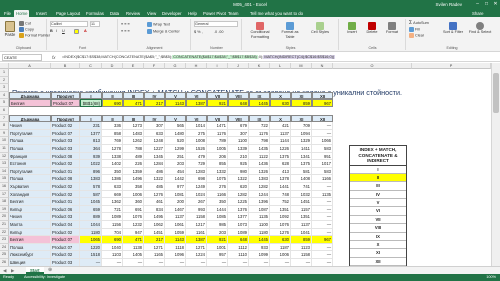 The height and width of the screenshot is (281, 500). What do you see at coordinates (301, 209) in the screenshot?
I see `table-cell: 1157` at bounding box center [301, 209].